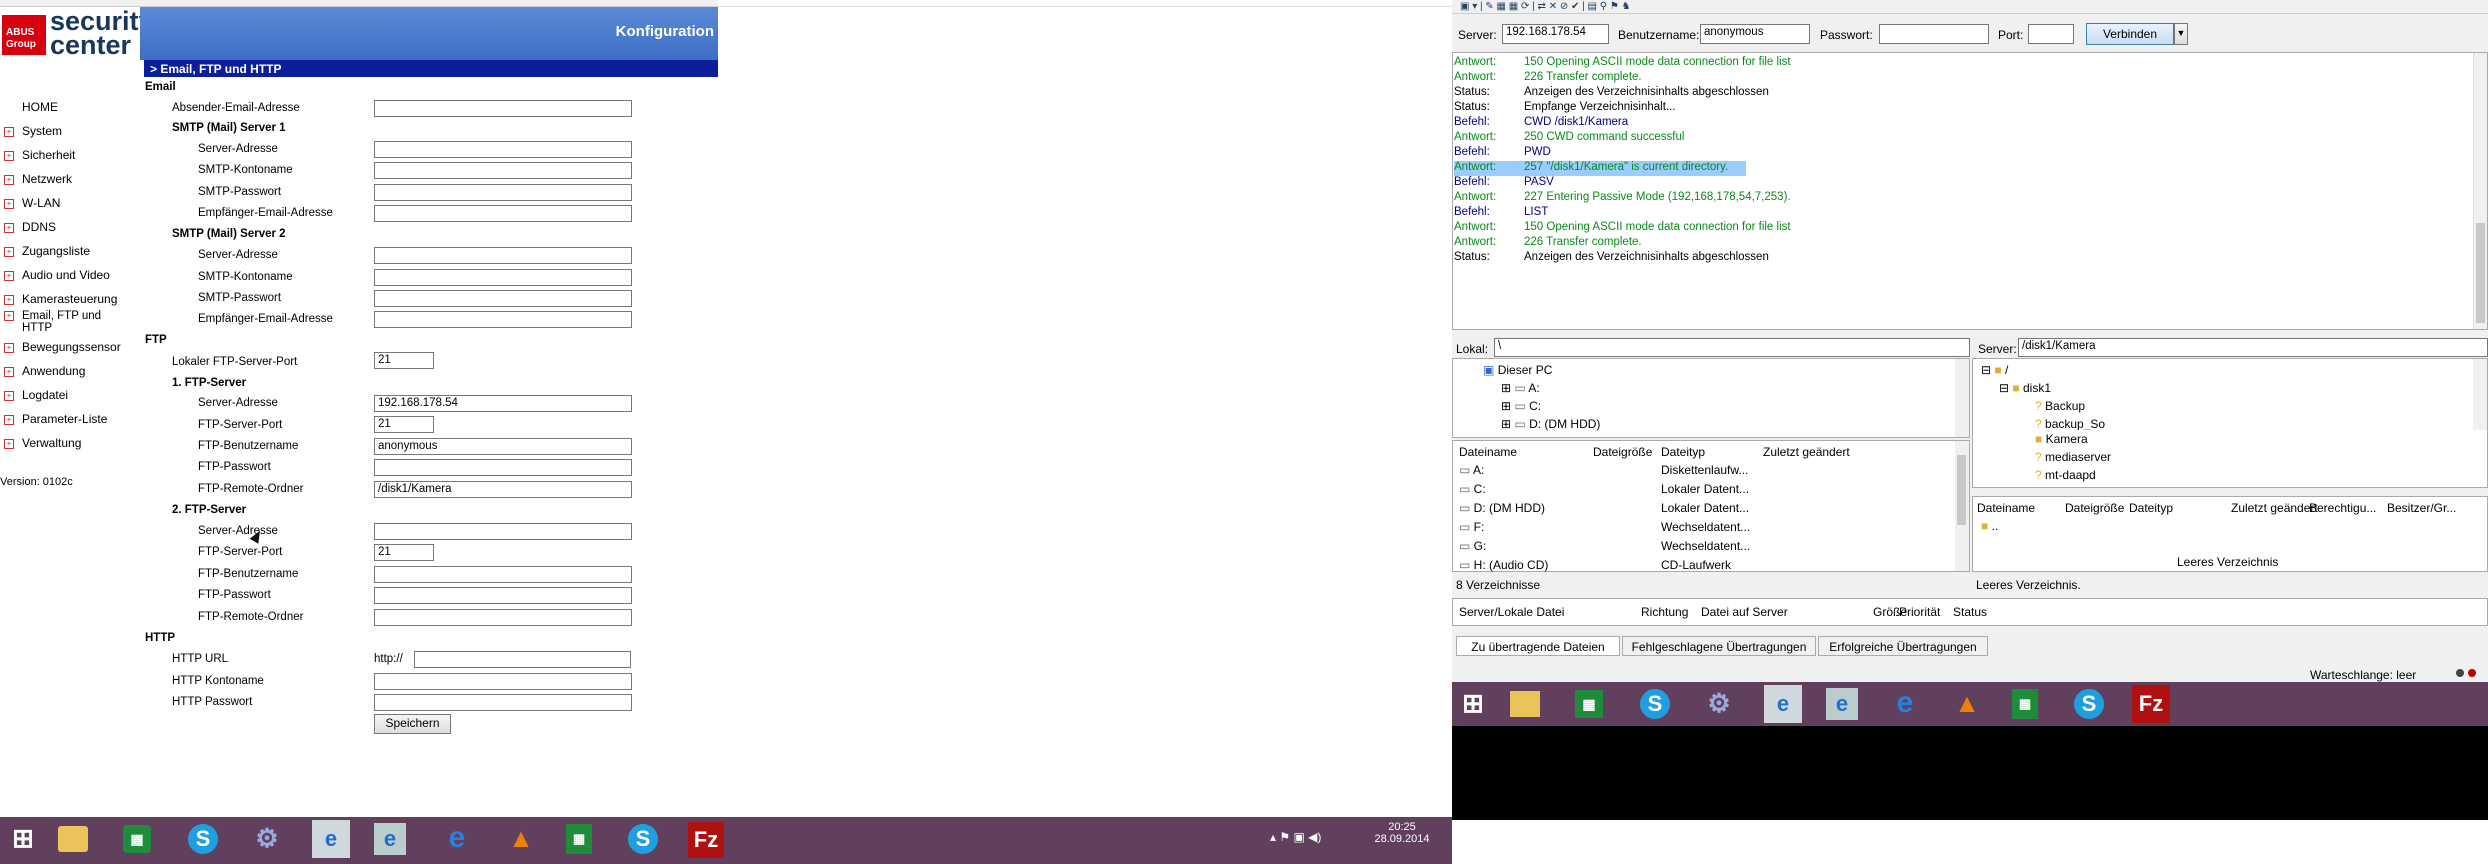 The image size is (2488, 864). What do you see at coordinates (1520, 388) in the screenshot?
I see `tree-a: ⊞ ▭ A:` at bounding box center [1520, 388].